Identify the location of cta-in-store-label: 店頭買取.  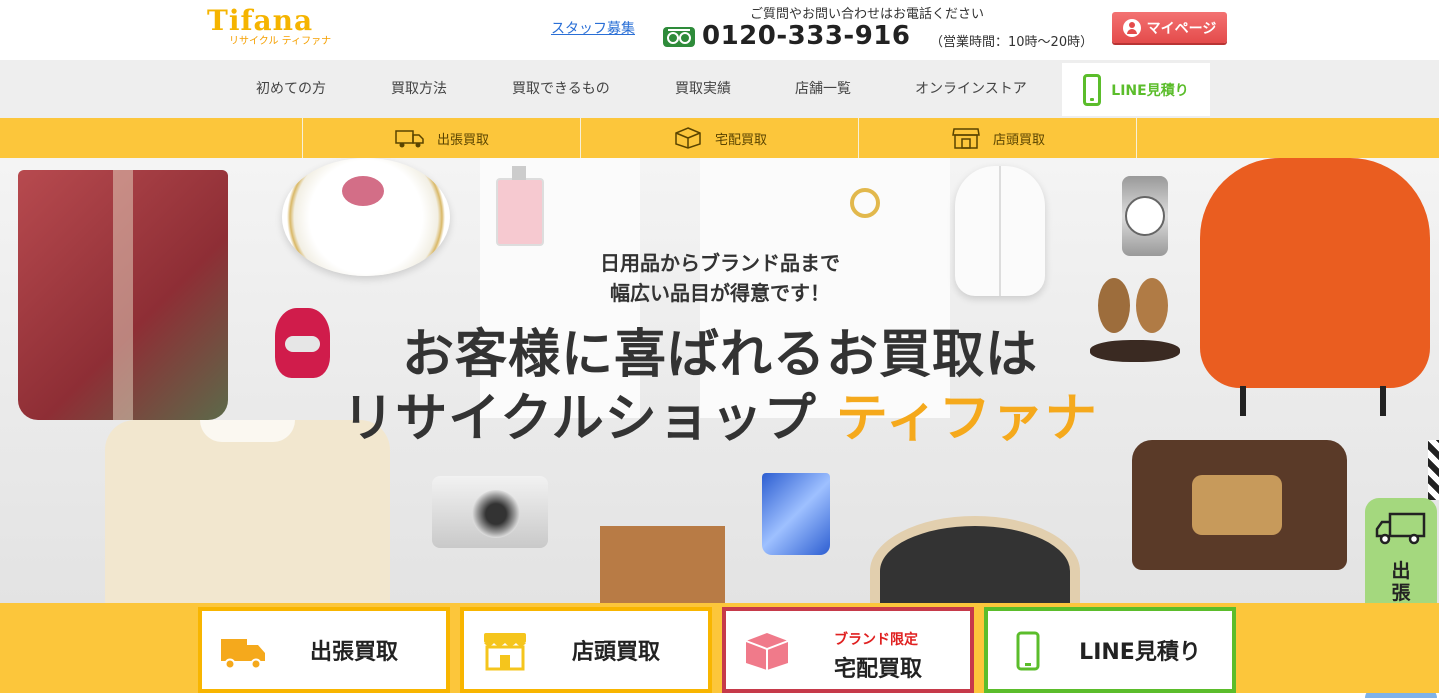
(615, 652).